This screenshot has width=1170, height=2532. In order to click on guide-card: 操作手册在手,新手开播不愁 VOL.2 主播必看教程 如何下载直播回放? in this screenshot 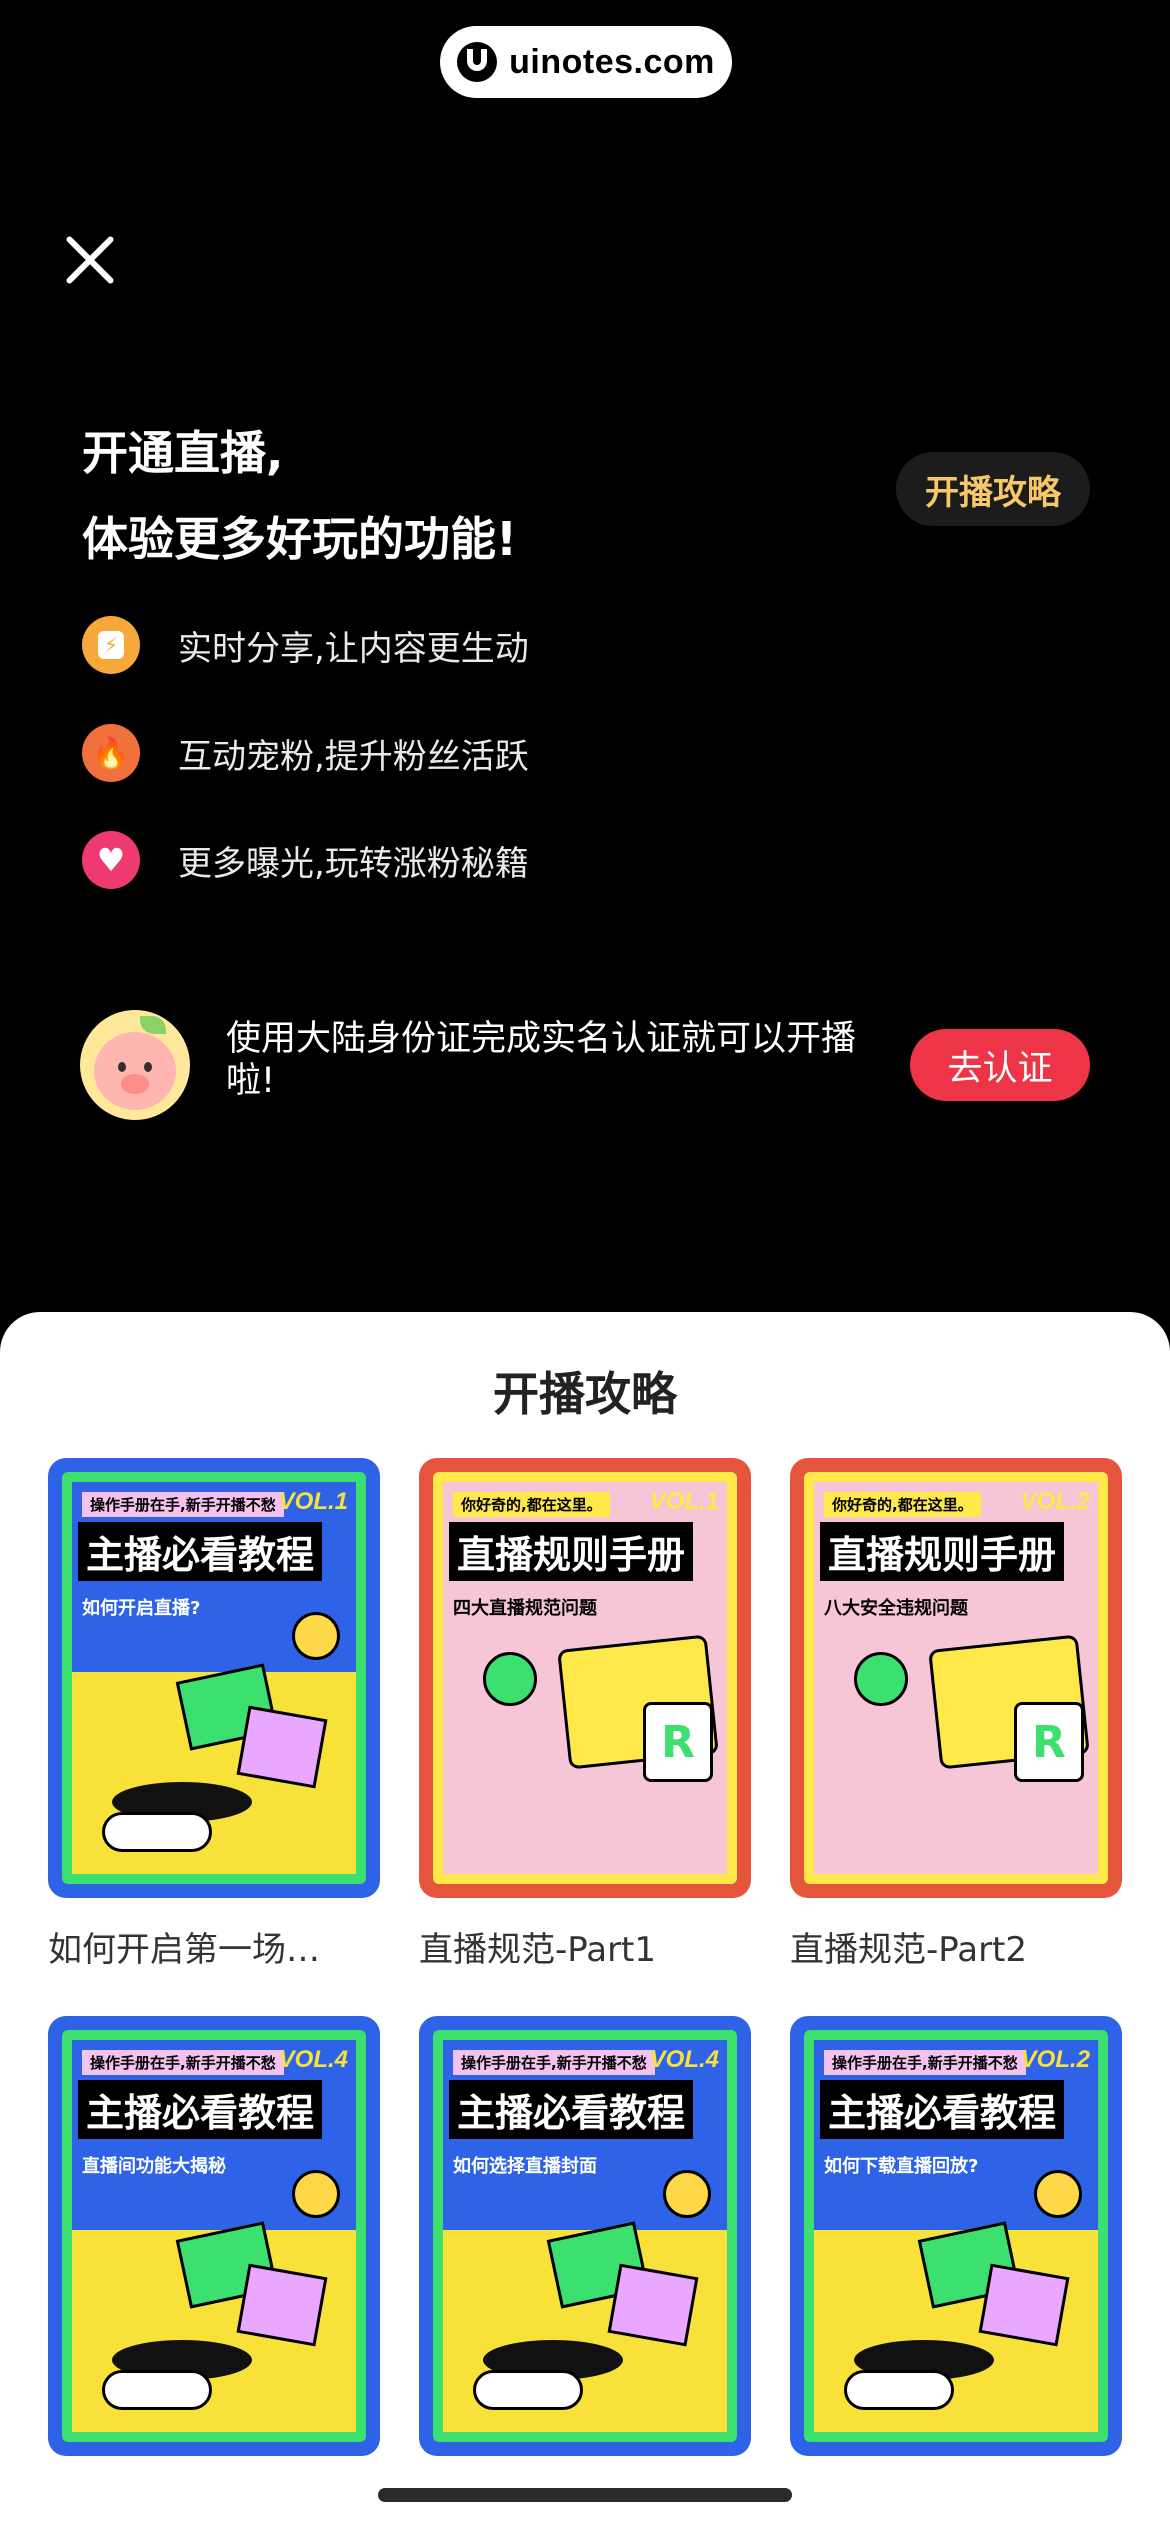, I will do `click(956, 2236)`.